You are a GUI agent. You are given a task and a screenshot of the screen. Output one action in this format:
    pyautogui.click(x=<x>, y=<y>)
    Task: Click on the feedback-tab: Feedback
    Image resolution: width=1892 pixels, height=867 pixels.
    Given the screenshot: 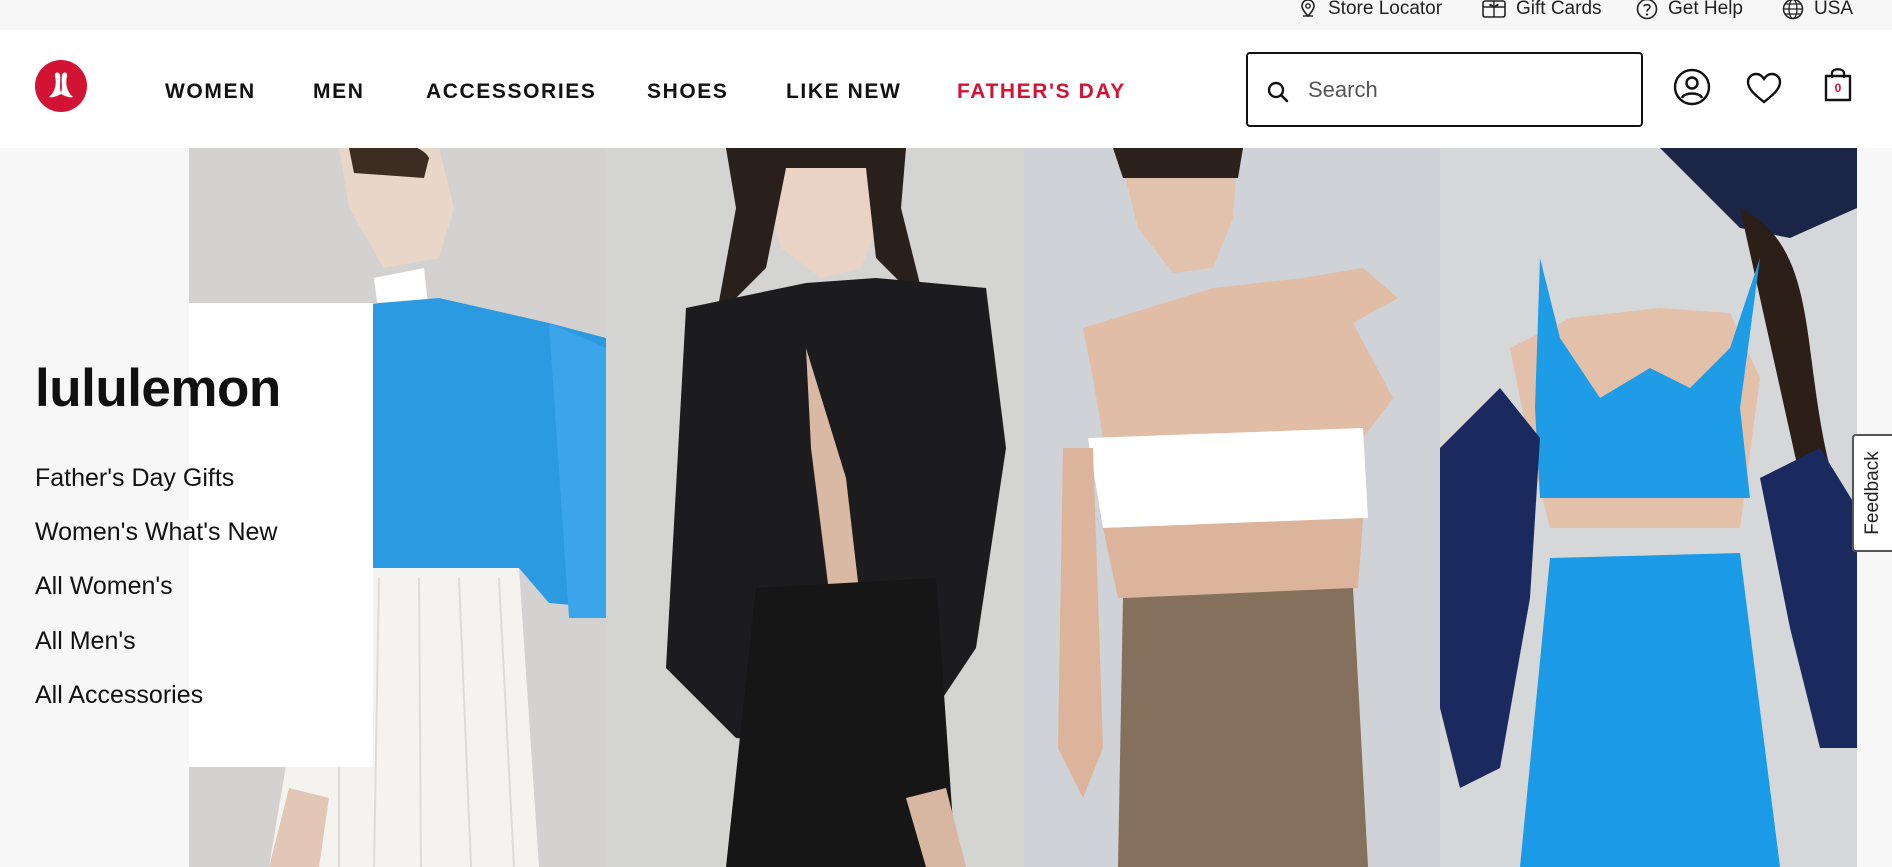 What is the action you would take?
    pyautogui.click(x=1872, y=493)
    